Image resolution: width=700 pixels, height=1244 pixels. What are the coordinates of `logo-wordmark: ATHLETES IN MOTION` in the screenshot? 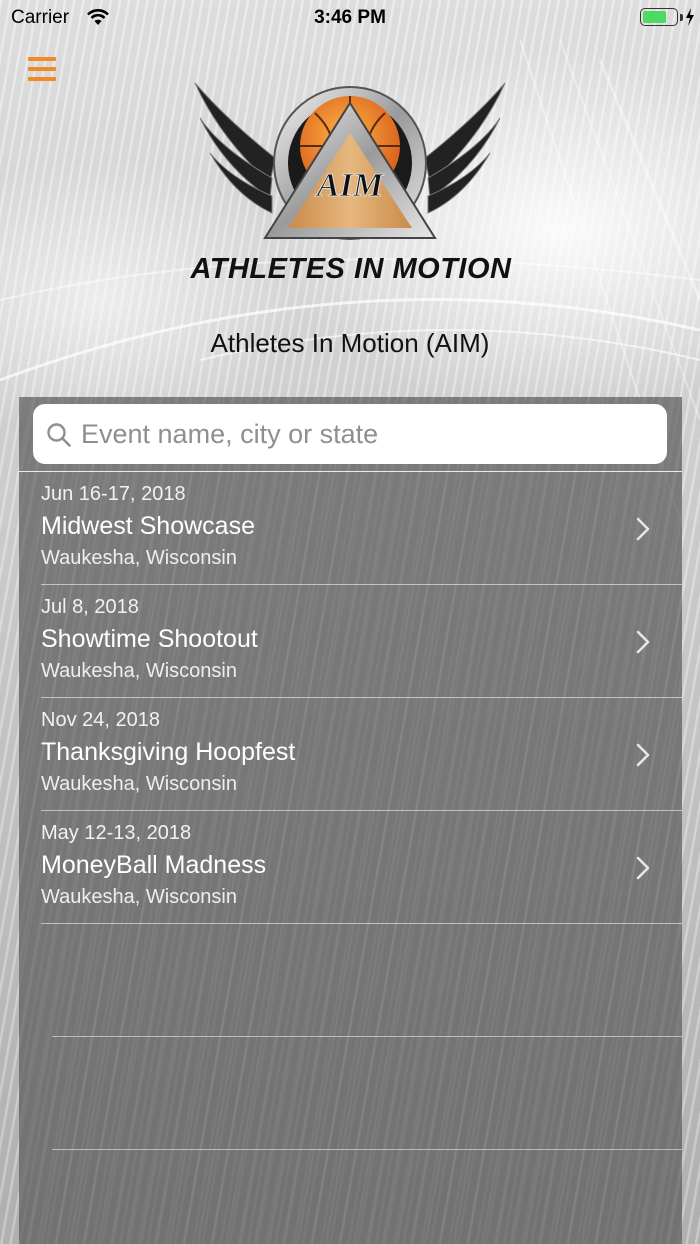 It's located at (350, 269).